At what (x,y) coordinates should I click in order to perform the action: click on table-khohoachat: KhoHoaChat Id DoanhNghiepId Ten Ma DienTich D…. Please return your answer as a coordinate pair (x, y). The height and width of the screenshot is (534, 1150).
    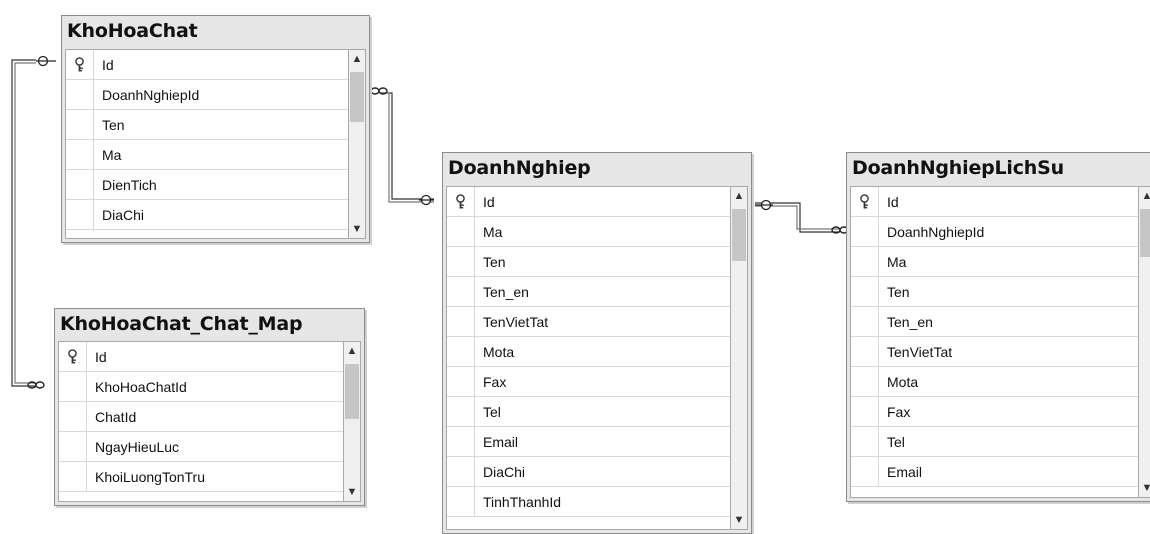
    Looking at the image, I should click on (215, 129).